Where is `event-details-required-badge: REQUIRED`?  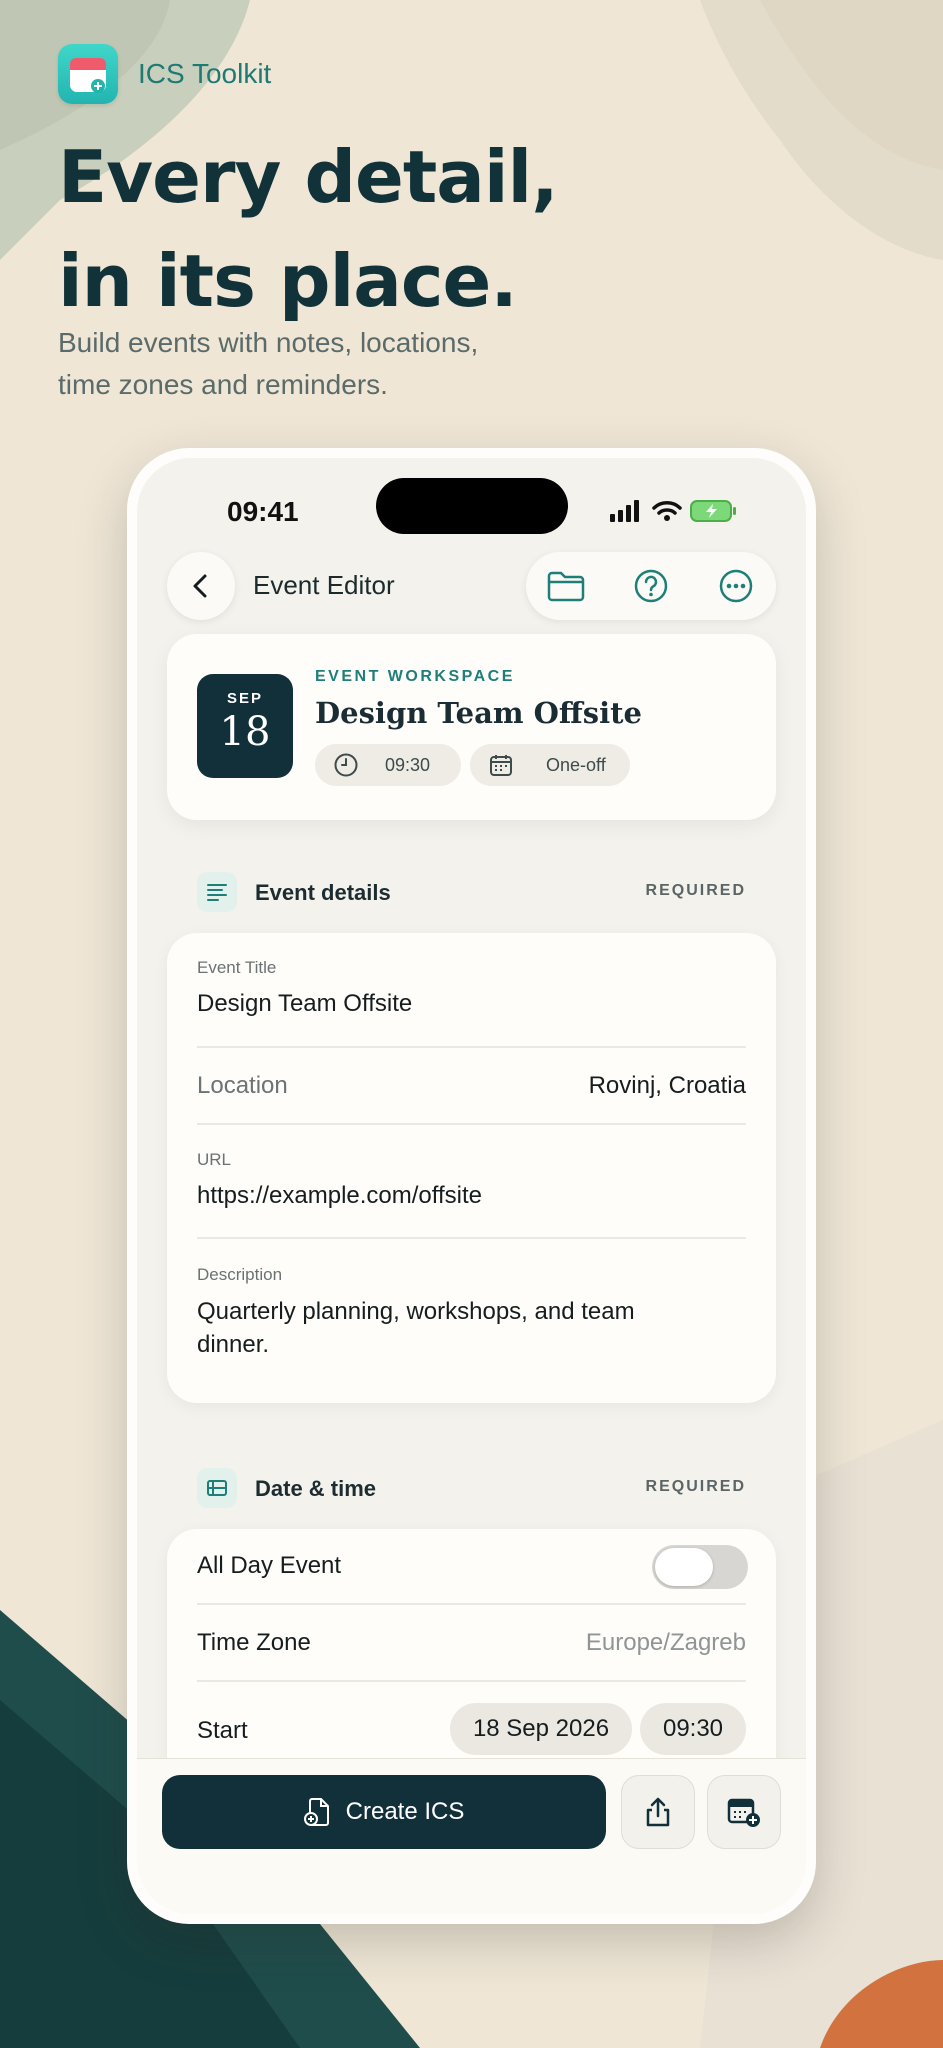
event-details-required-badge: REQUIRED is located at coordinates (695, 890).